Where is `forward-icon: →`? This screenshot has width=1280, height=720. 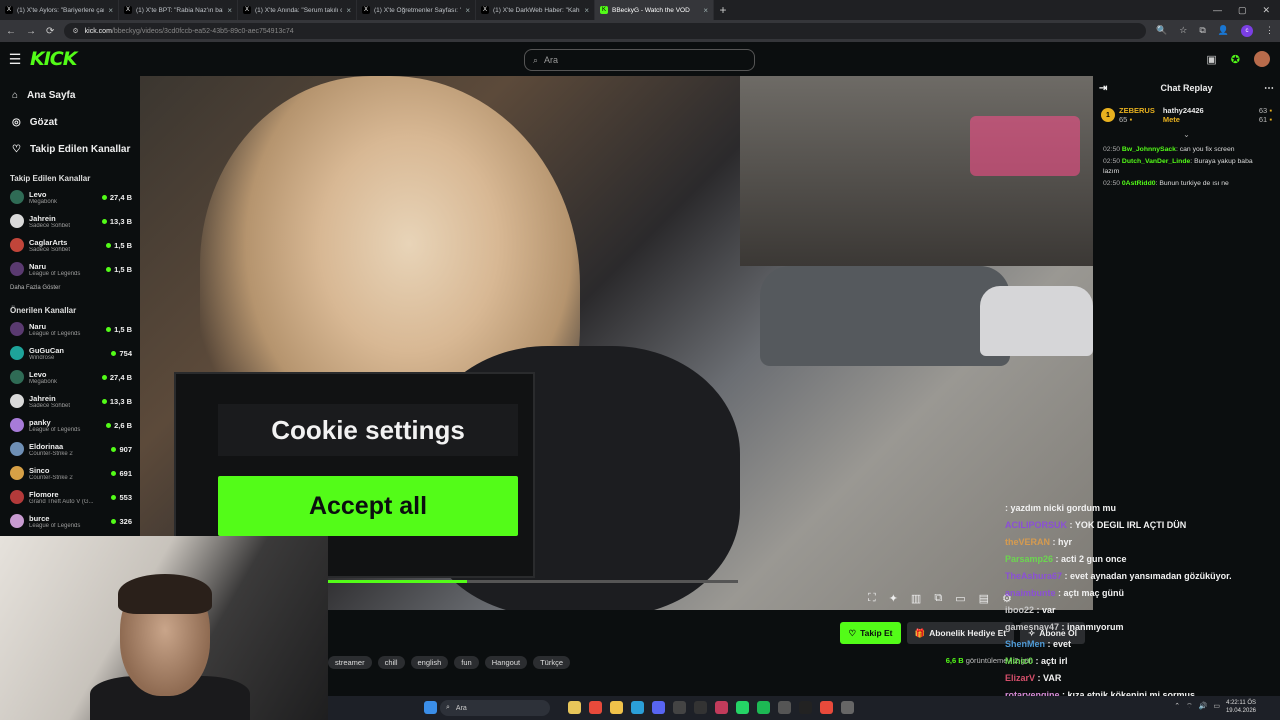
forward-icon: → is located at coordinates (31, 31).